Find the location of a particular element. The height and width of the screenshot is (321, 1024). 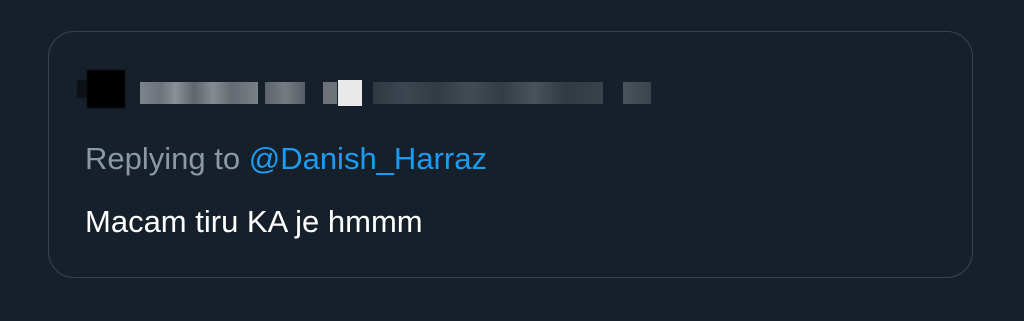

timestamp-blurred is located at coordinates (637, 93).